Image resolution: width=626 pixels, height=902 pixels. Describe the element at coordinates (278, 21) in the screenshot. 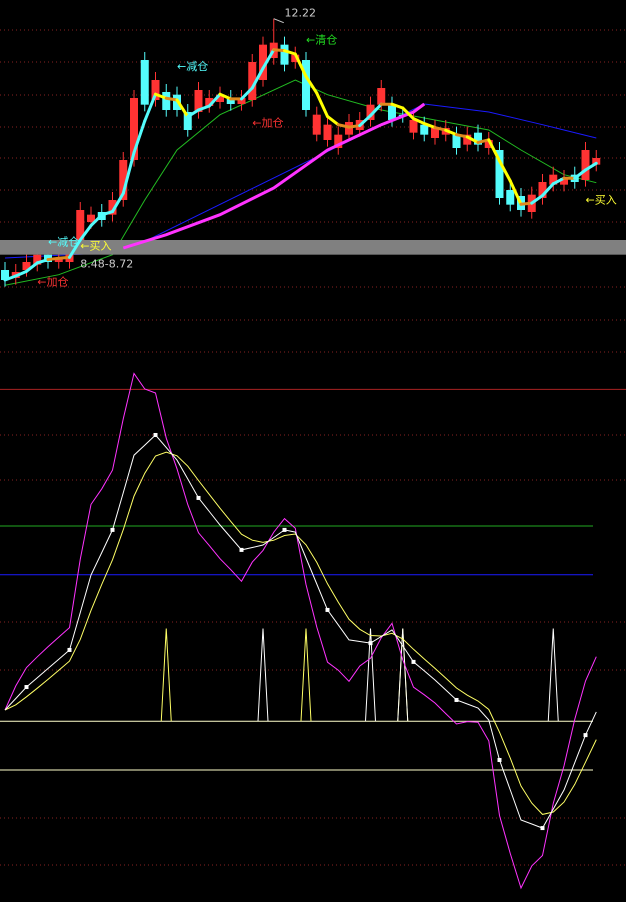

I see `max-high-pointer` at that location.